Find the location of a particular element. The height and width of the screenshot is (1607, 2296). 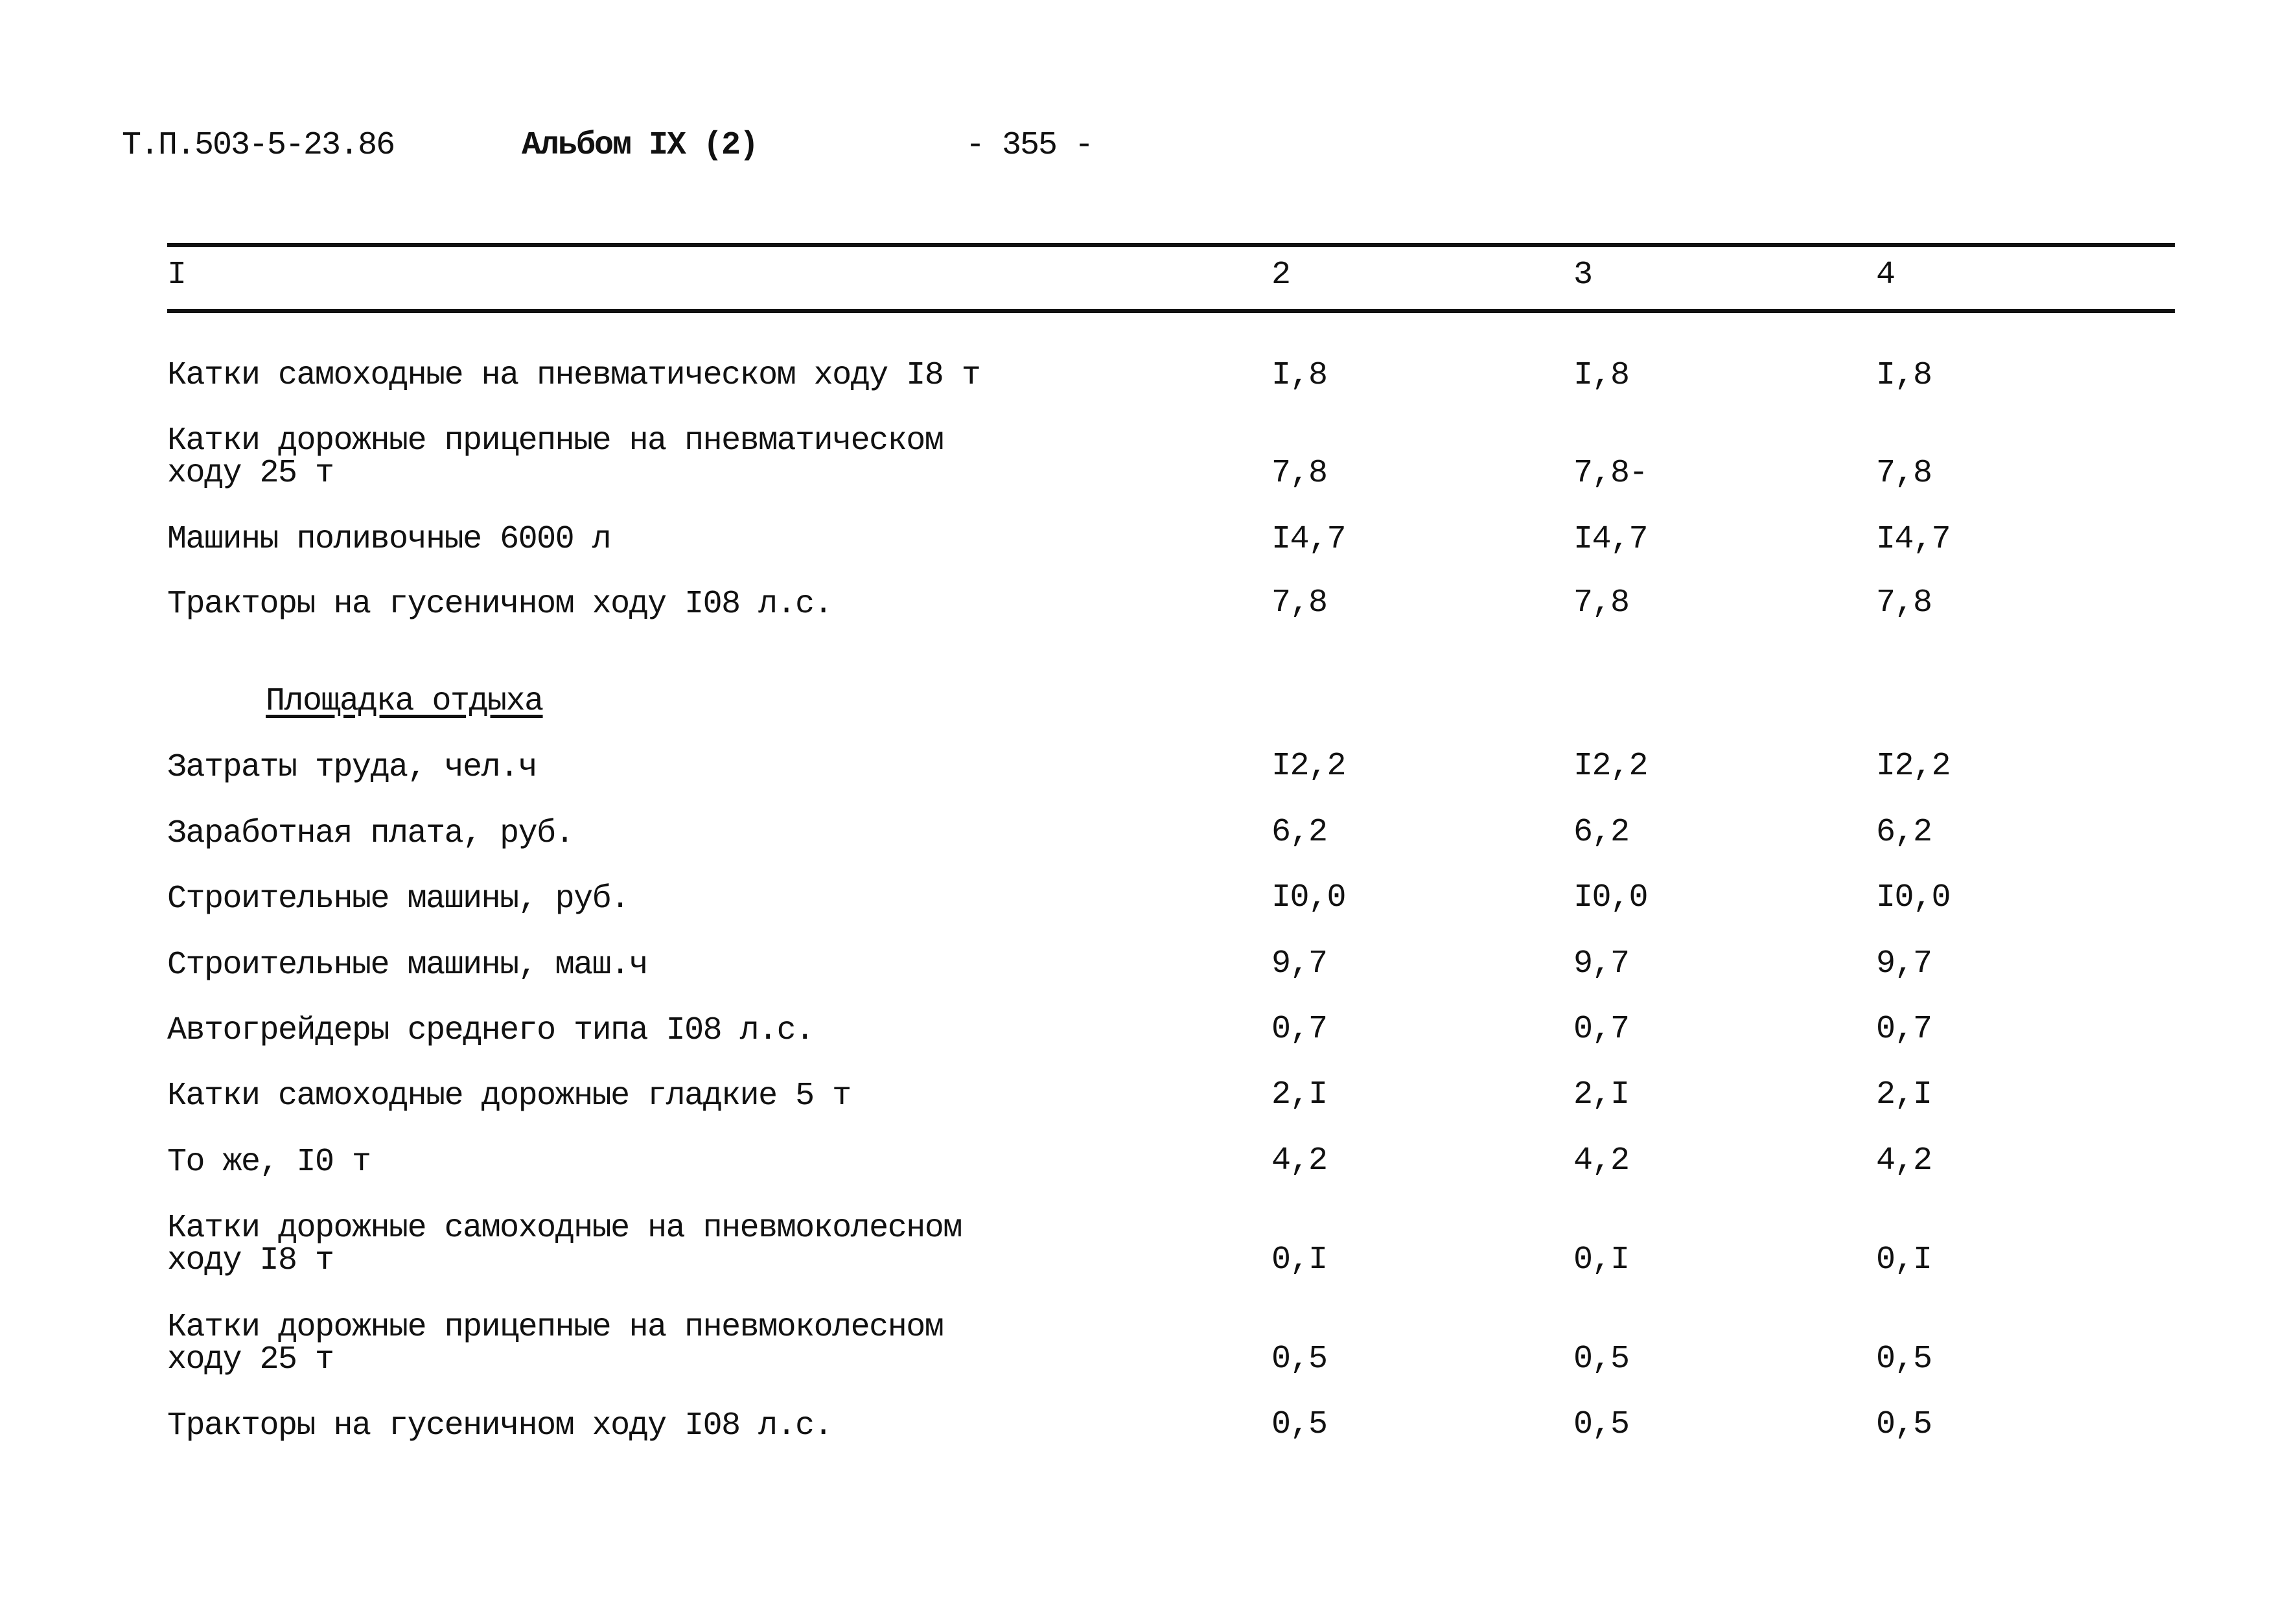

column-header-3: 3 is located at coordinates (1583, 275).